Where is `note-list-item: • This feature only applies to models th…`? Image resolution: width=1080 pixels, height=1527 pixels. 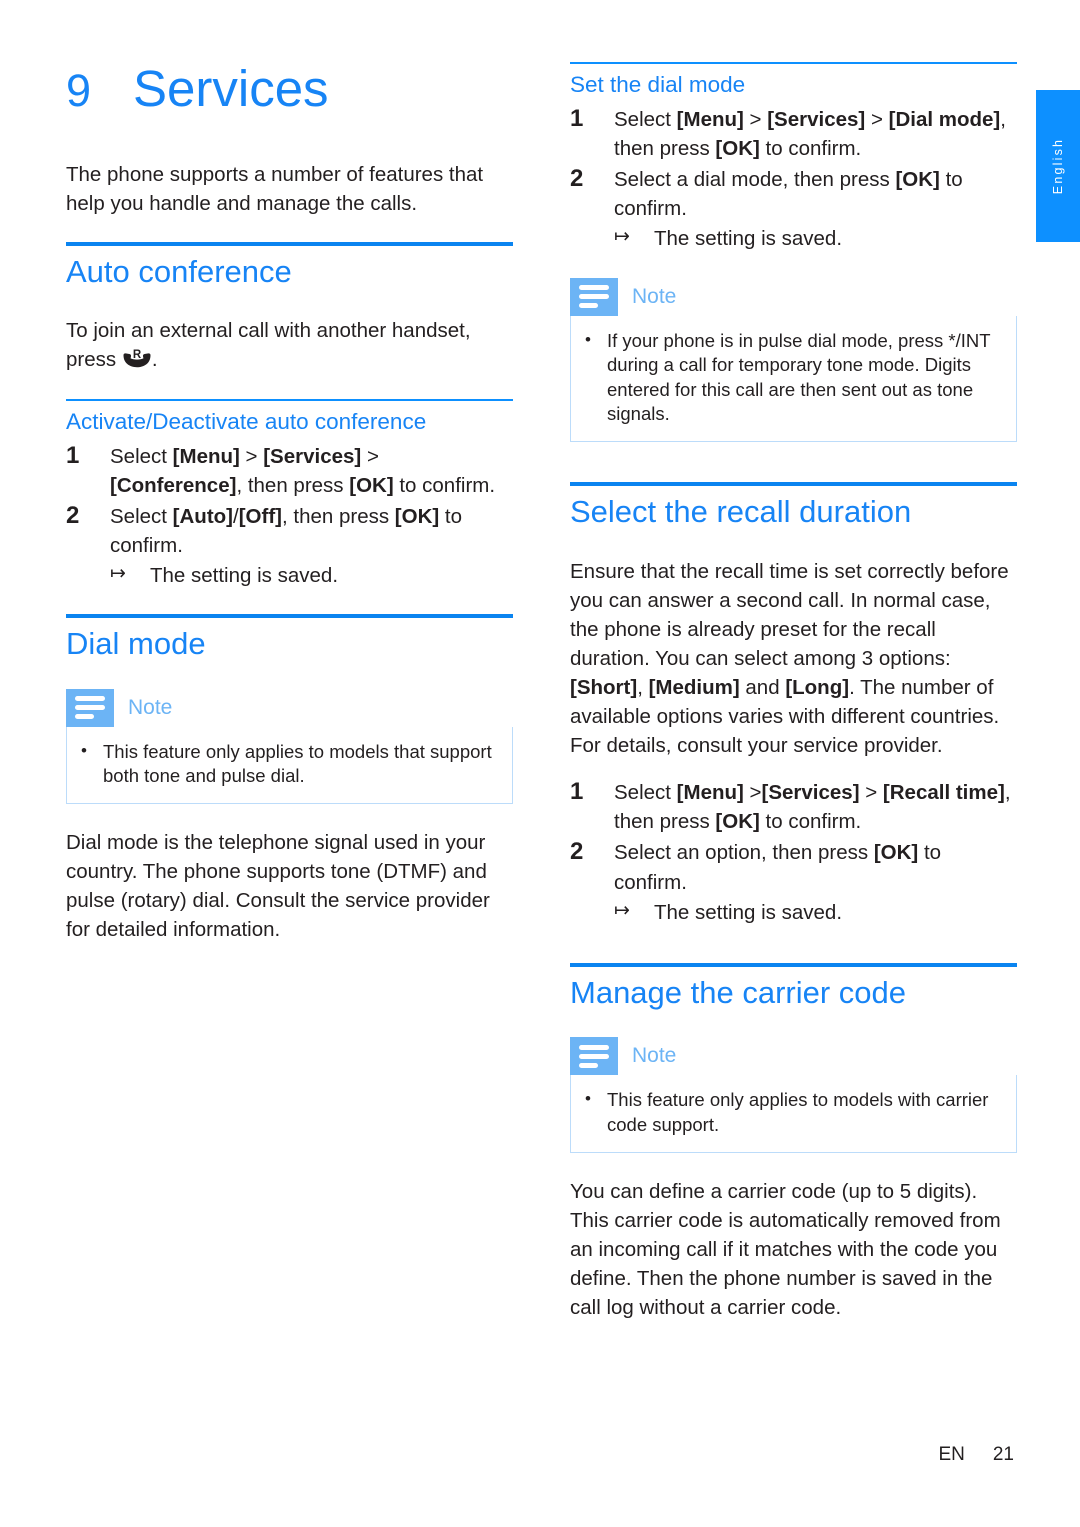
note-list-item: • This feature only applies to models th… is located at coordinates (289, 764).